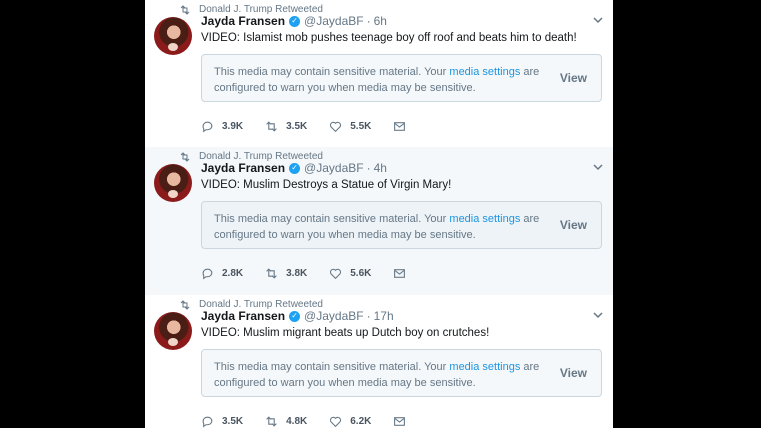  Describe the element at coordinates (233, 421) in the screenshot. I see `reply-count: 3.5K` at that location.